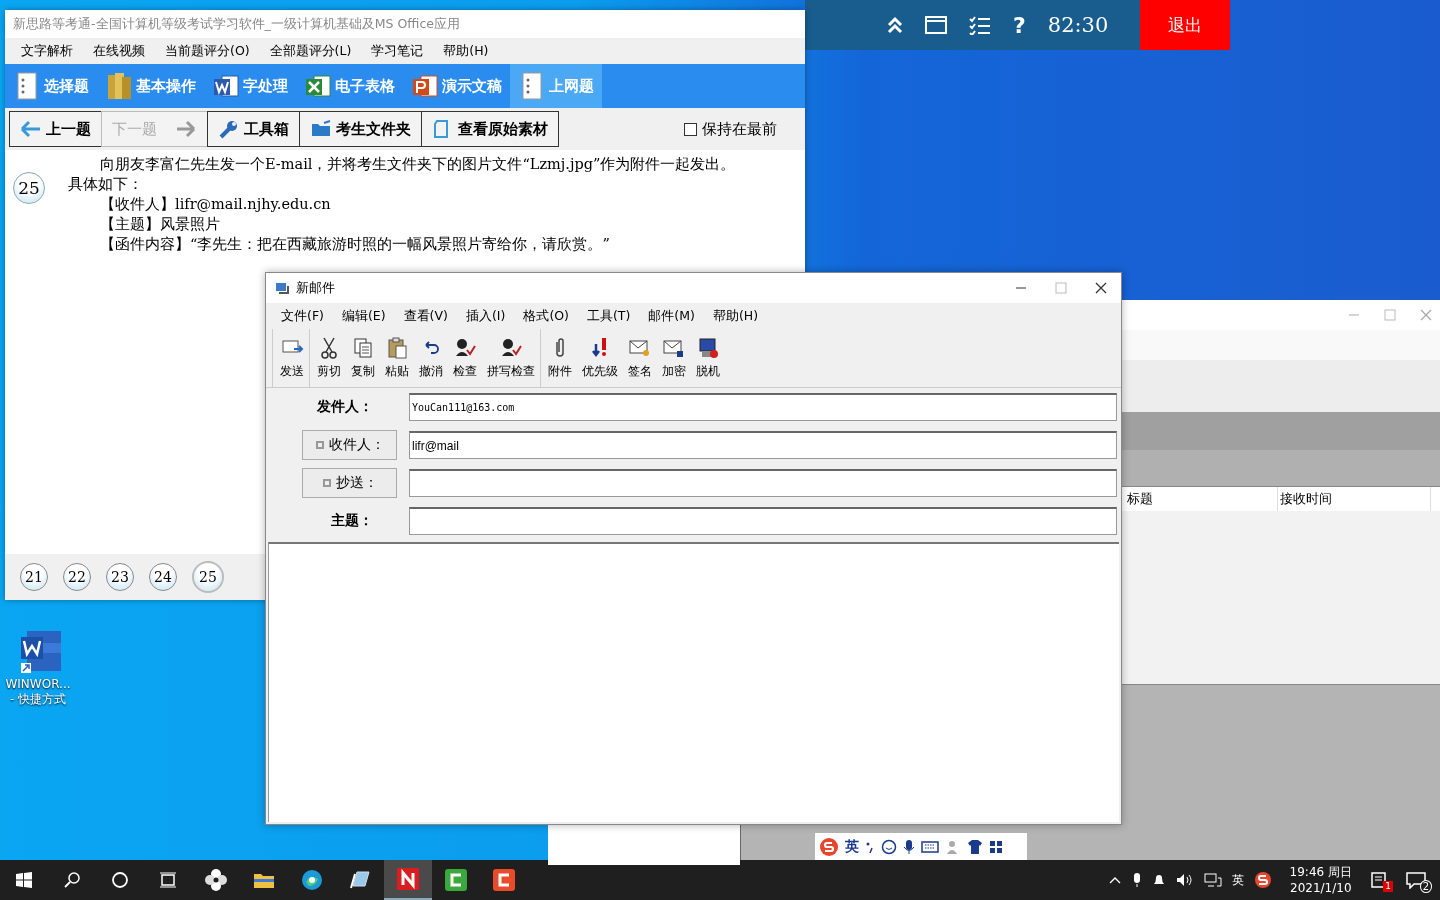 The image size is (1440, 900). Describe the element at coordinates (511, 358) in the screenshot. I see `toolbar-button: 拼写检查` at that location.